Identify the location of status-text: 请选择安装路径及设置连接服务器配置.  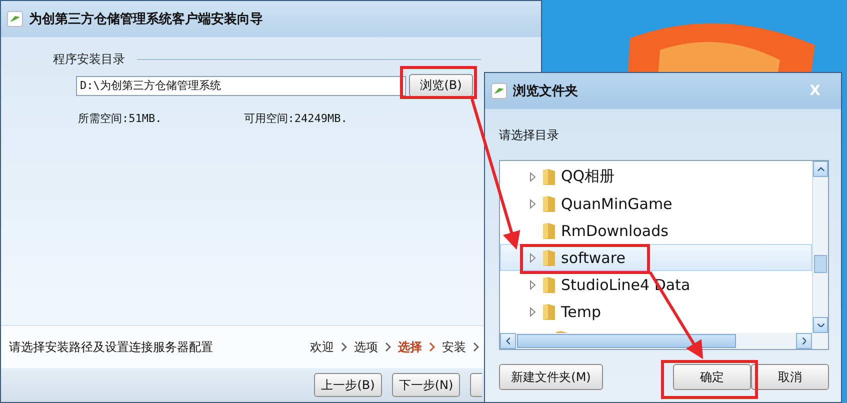
(111, 347).